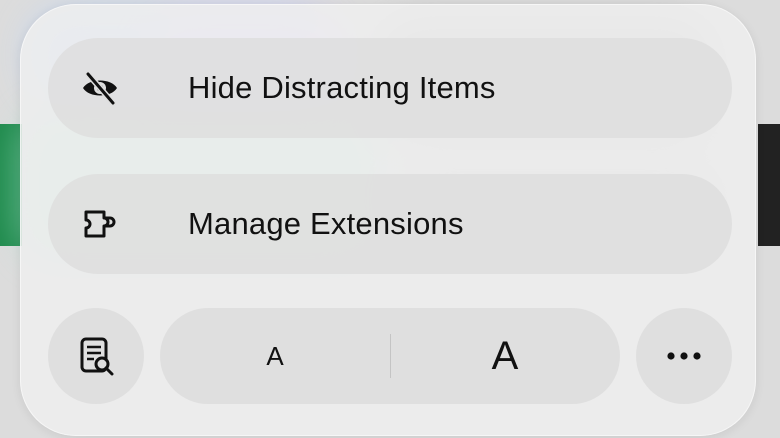 This screenshot has height=438, width=780. What do you see at coordinates (96, 356) in the screenshot?
I see `reader-search-button` at bounding box center [96, 356].